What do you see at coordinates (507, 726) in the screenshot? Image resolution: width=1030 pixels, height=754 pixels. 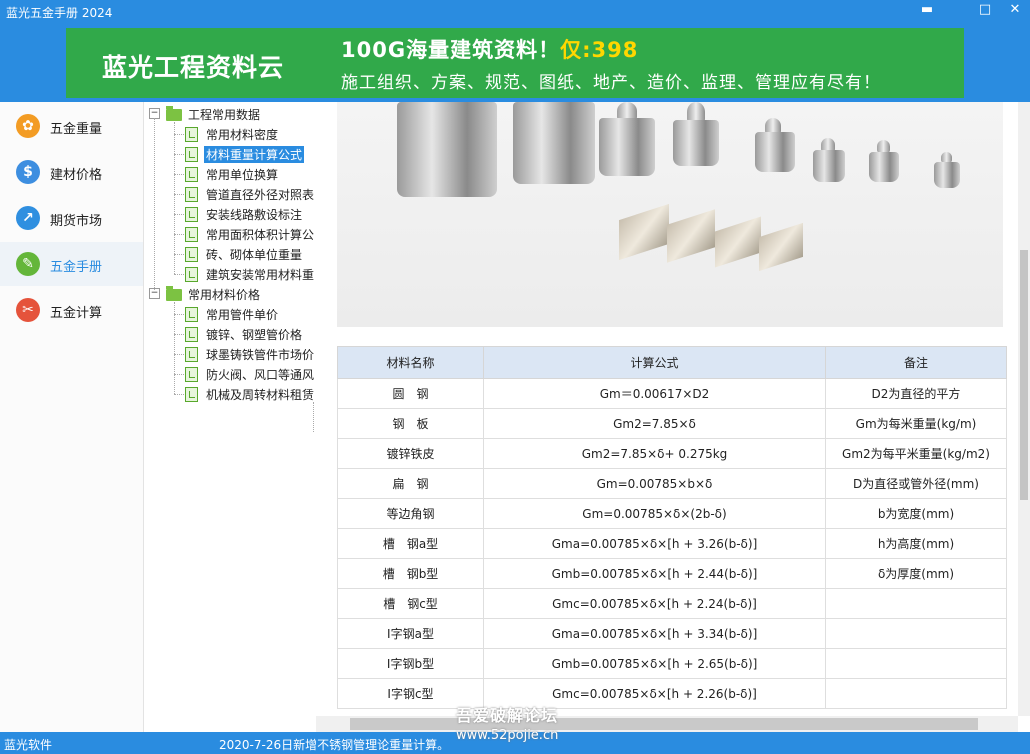 I see `watermark: 吾爱破解论坛 www.52pojie.cn` at bounding box center [507, 726].